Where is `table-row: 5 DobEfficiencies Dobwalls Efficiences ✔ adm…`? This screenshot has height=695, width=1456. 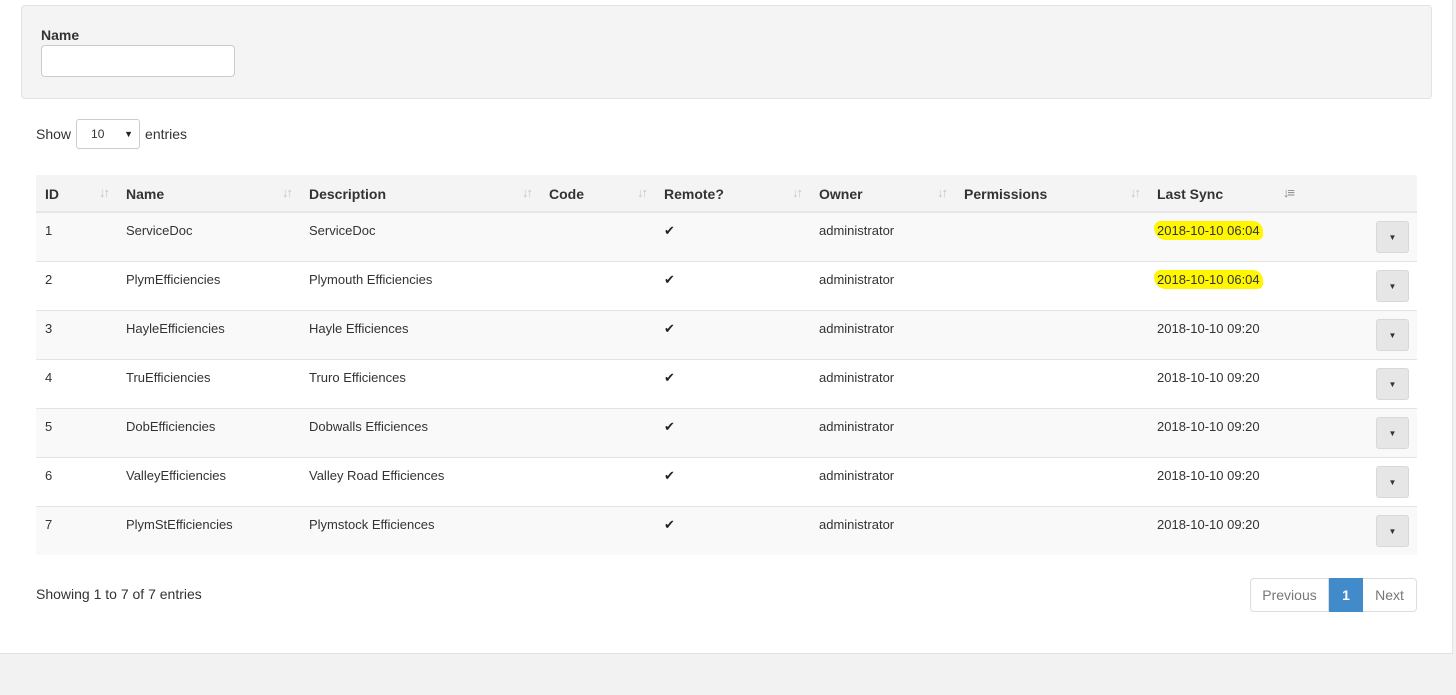 table-row: 5 DobEfficiencies Dobwalls Efficiences ✔ adm… is located at coordinates (726, 433).